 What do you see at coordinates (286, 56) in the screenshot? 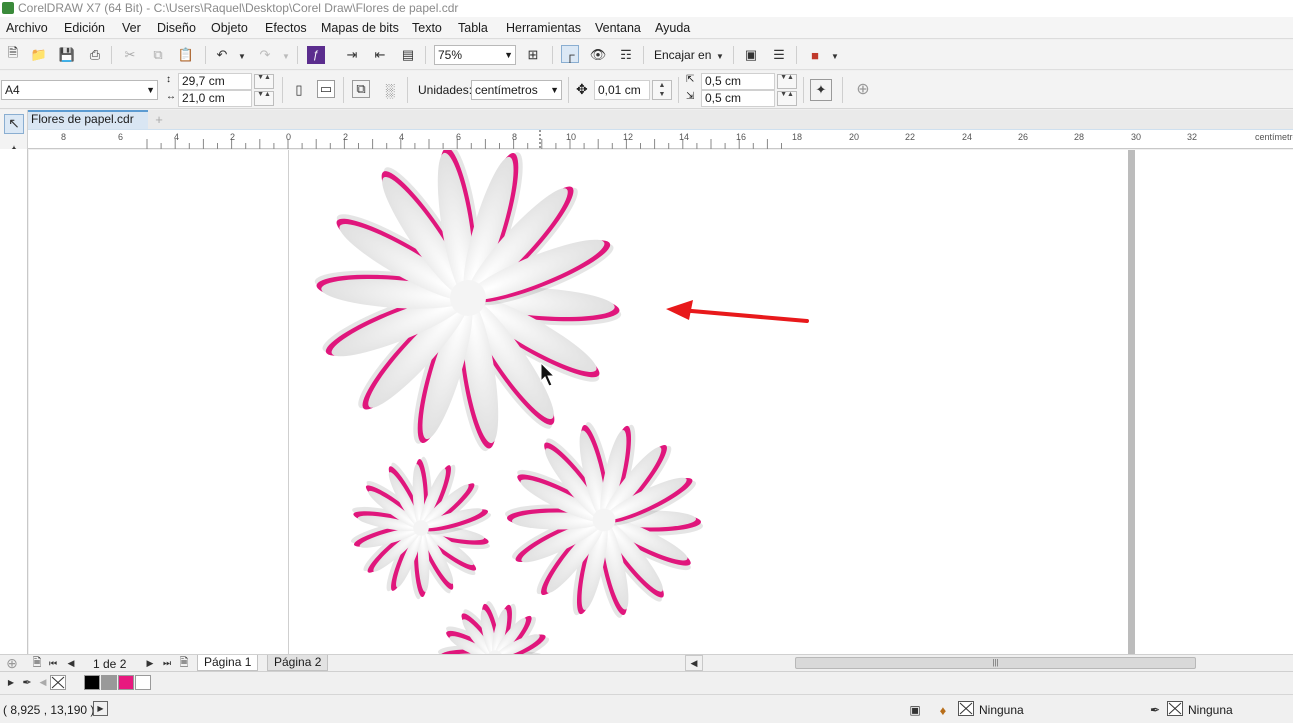
I see `redo-dropdown-icon: ▼` at bounding box center [286, 56].